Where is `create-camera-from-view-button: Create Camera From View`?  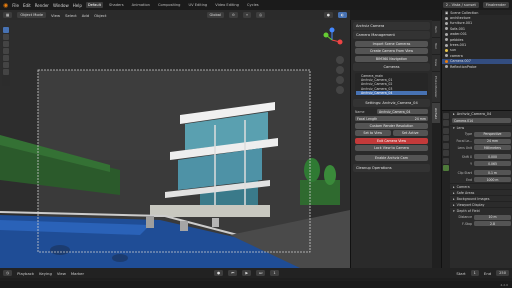
create-camera-from-view-button: Create Camera From View is located at coordinates (391, 51).